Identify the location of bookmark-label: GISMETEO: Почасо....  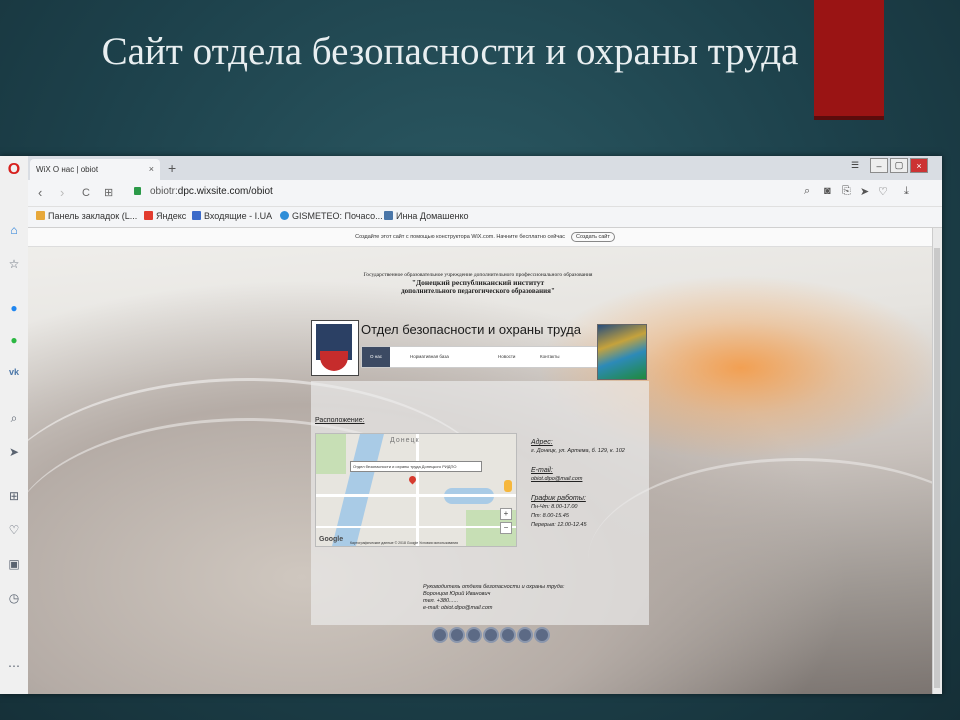
(337, 216).